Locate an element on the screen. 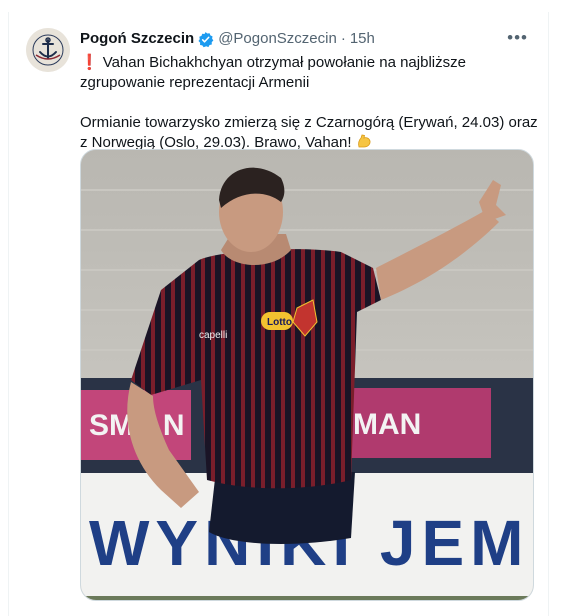 This screenshot has width=575, height=616. ad-board-right-text: MAN is located at coordinates (387, 424).